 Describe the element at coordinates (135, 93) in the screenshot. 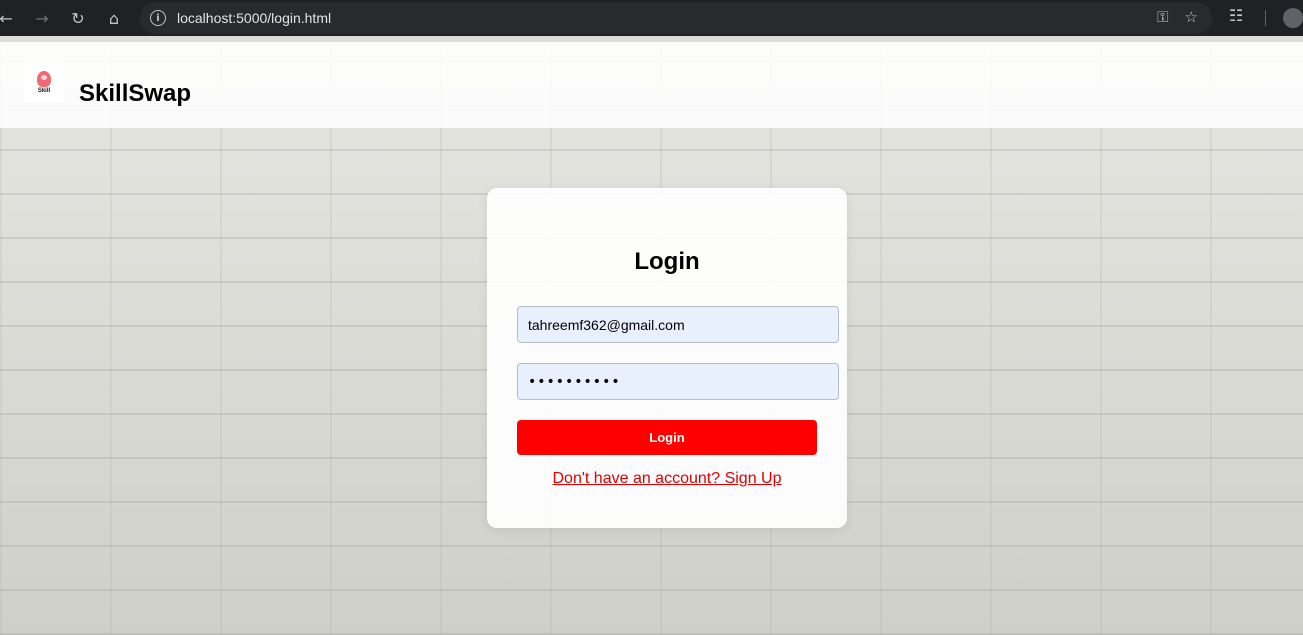

I see `brand-name: SkillSwap` at that location.